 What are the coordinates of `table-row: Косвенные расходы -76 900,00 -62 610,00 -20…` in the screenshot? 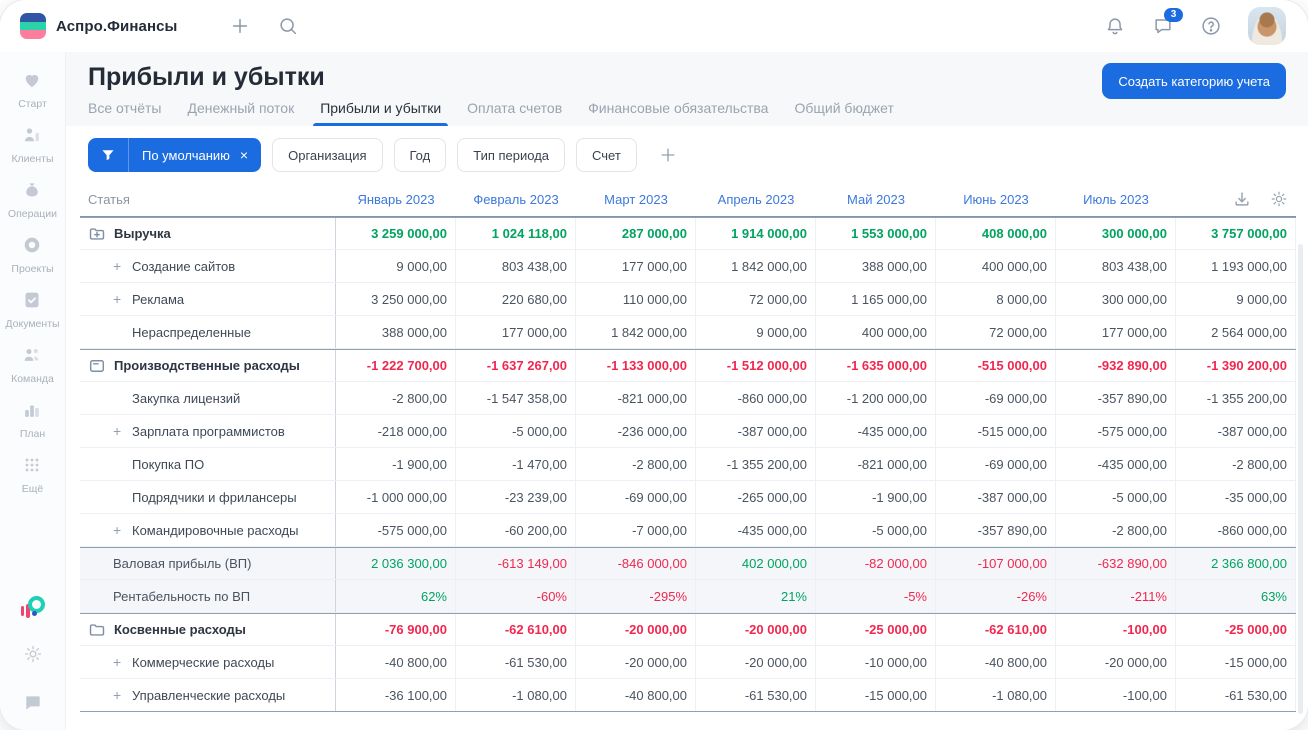 It's located at (688, 629).